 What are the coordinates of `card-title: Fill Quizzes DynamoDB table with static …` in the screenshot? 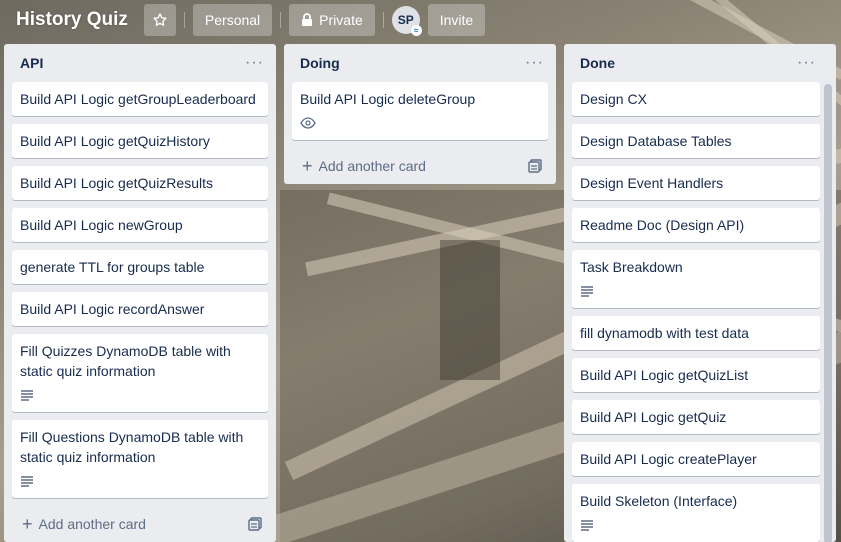 It's located at (125, 361).